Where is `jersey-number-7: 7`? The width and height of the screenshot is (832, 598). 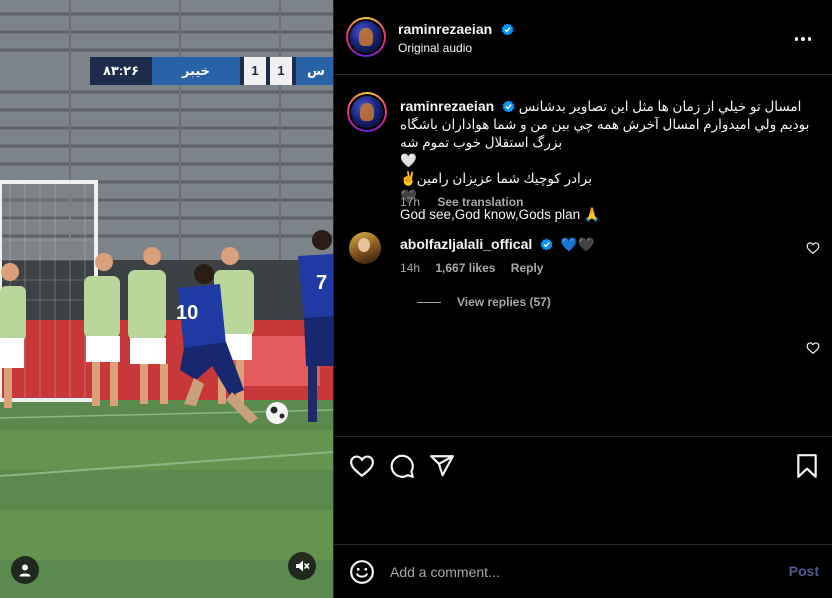
jersey-number-7: 7 is located at coordinates (322, 283).